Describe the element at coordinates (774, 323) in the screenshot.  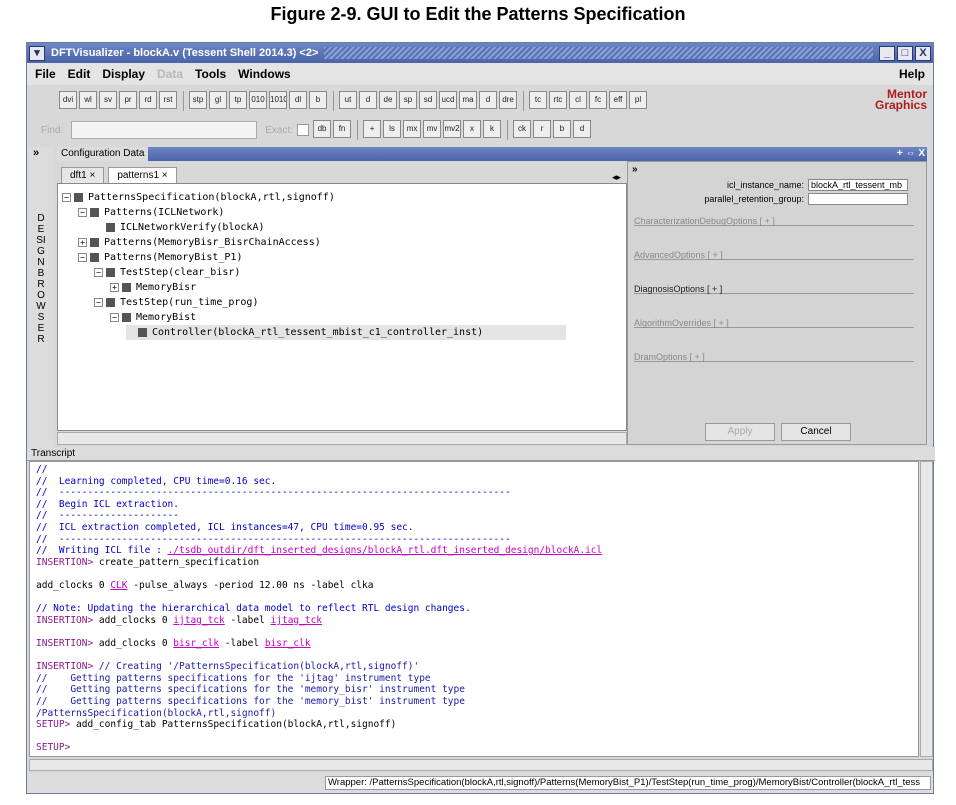
I see `options-section: AlgorithmOverrides [ + ]` at that location.